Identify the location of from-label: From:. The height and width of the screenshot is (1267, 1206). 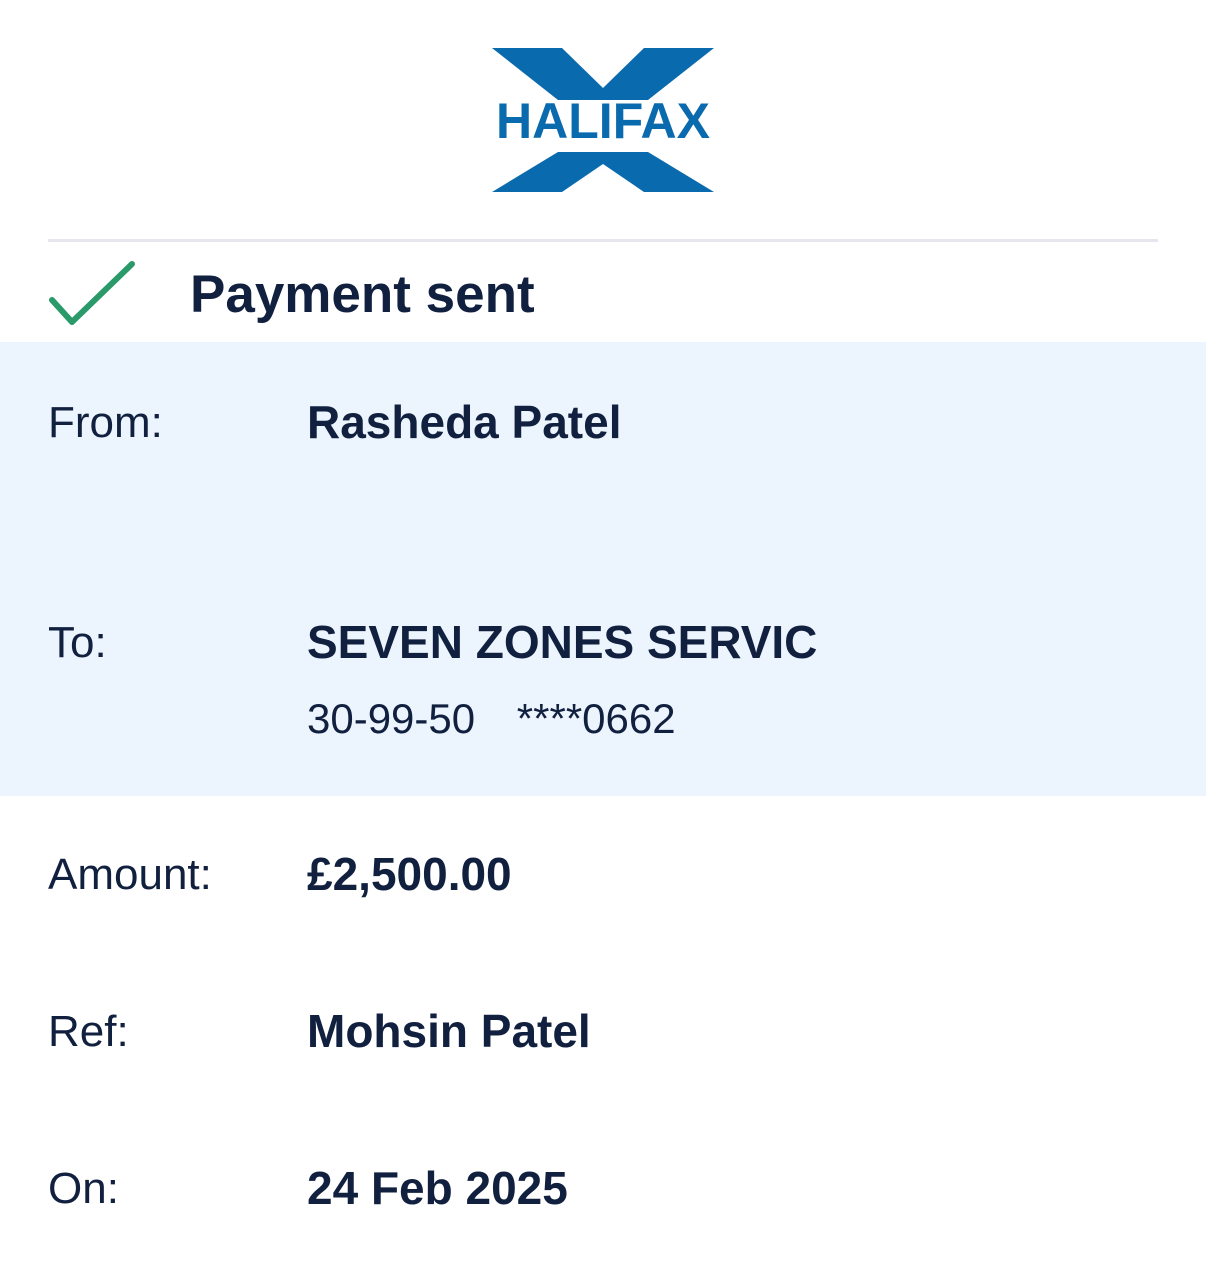
(105, 422).